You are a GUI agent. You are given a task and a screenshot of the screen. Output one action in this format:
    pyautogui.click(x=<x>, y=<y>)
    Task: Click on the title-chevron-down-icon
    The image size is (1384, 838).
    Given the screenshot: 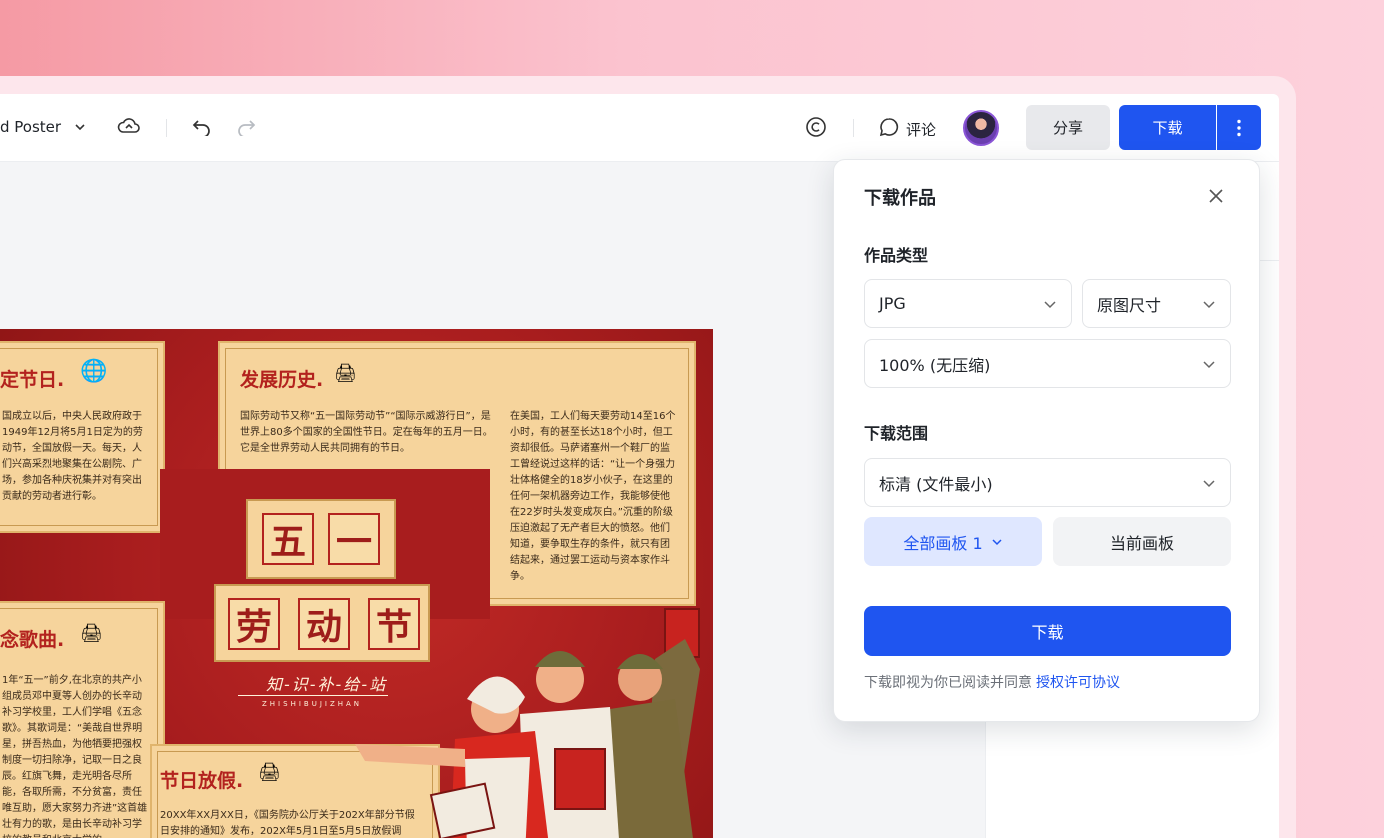 What is the action you would take?
    pyautogui.click(x=80, y=127)
    